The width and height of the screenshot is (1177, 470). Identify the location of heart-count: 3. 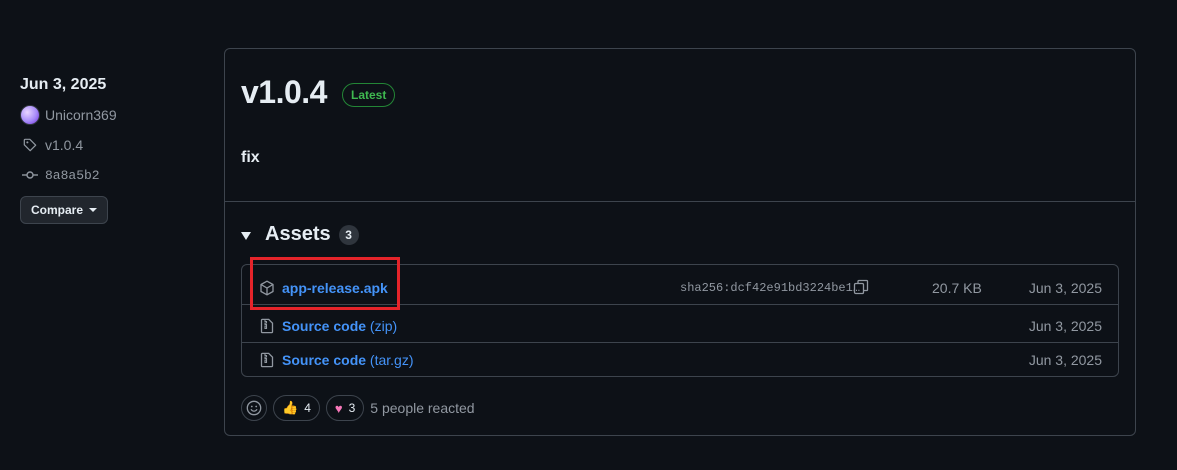
(352, 408).